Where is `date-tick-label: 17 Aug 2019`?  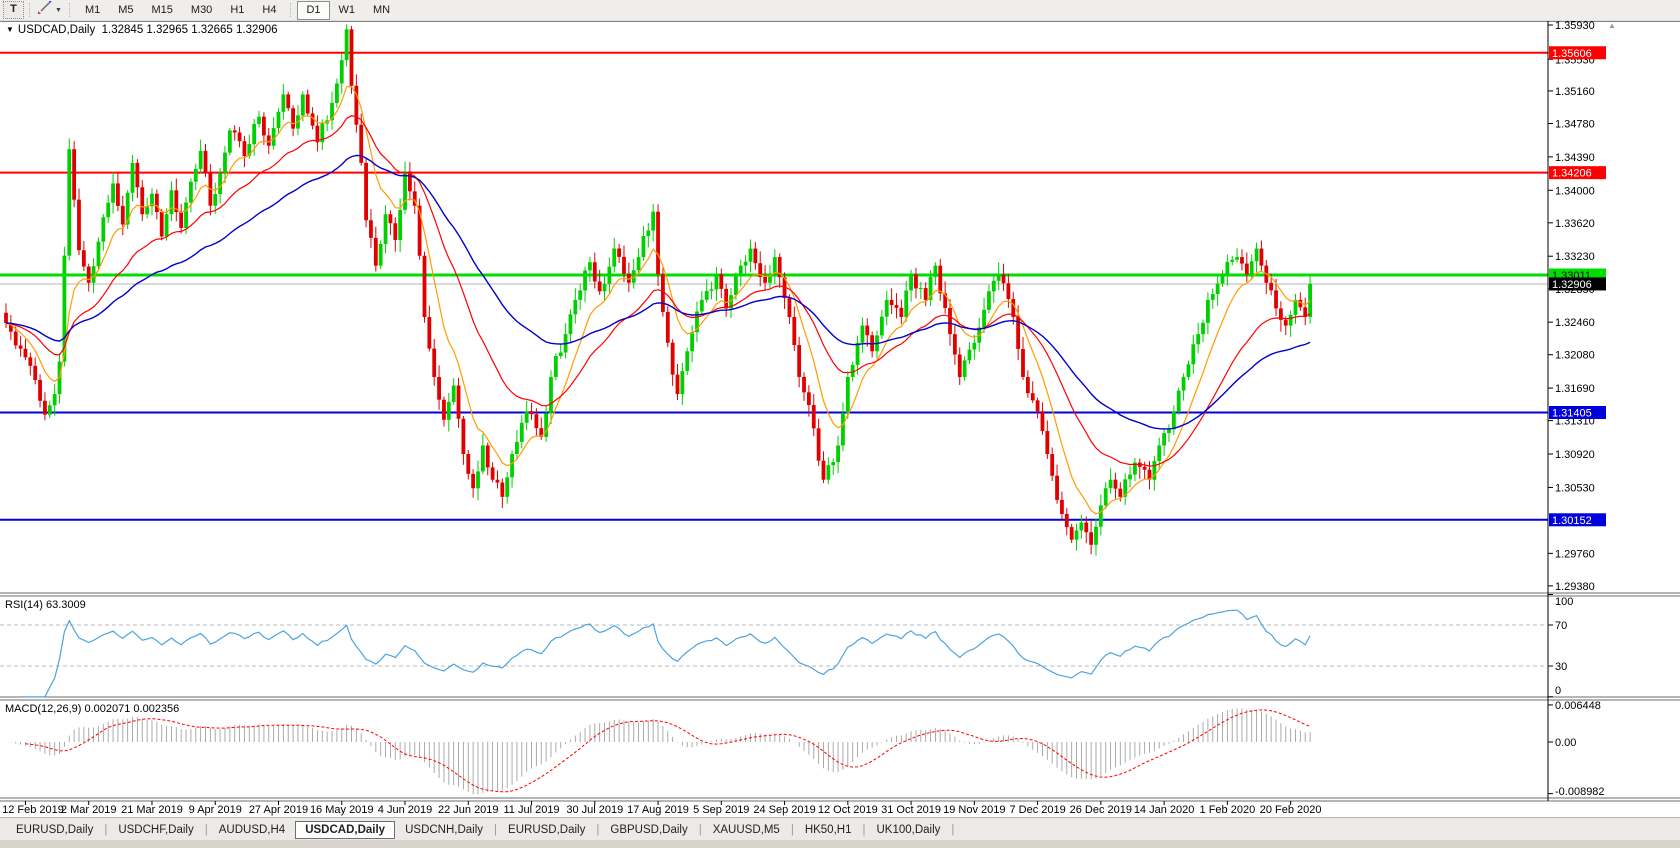 date-tick-label: 17 Aug 2019 is located at coordinates (658, 810).